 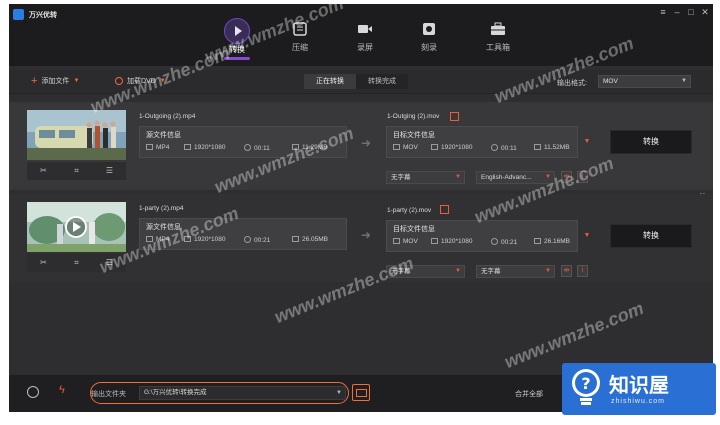 I want to click on target-format: MOV, so click(x=405, y=147).